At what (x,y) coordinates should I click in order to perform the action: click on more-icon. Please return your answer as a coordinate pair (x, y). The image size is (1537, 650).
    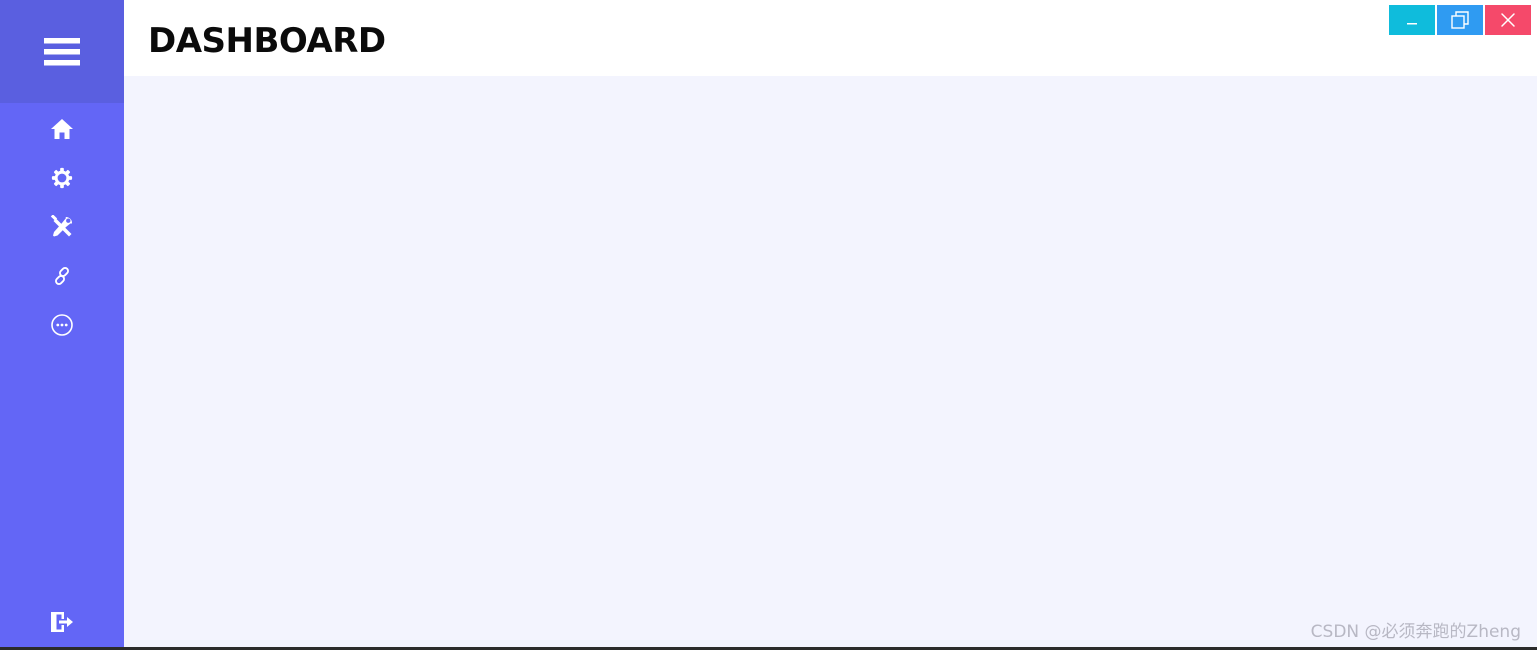
    Looking at the image, I should click on (62, 324).